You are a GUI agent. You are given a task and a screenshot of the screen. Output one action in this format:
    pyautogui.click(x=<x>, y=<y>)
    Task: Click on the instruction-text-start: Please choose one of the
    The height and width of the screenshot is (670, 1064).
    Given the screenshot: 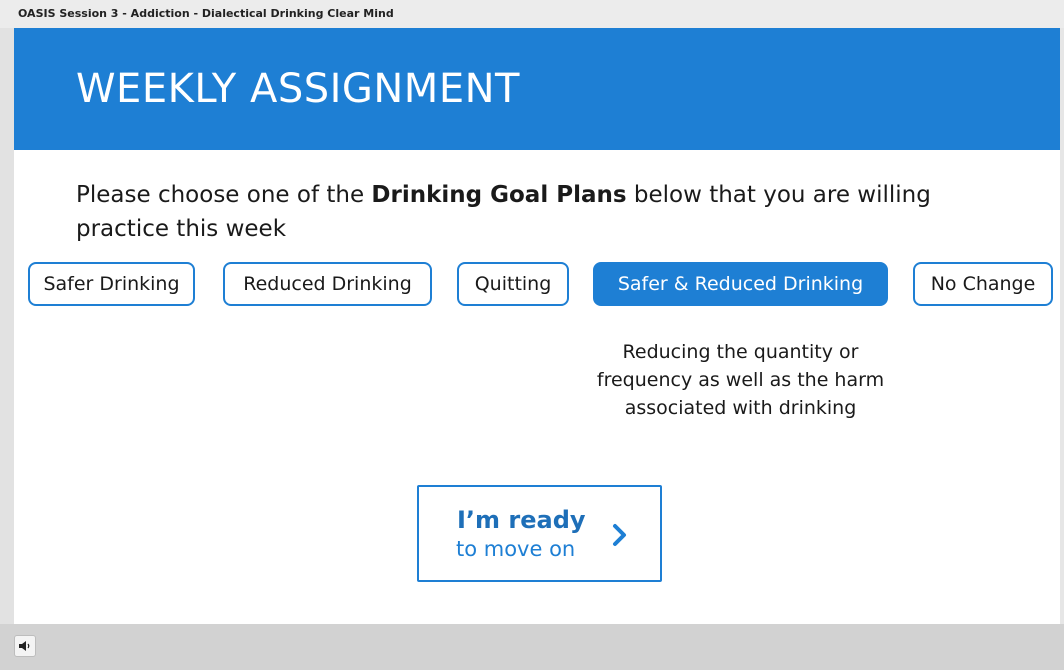 What is the action you would take?
    pyautogui.click(x=224, y=195)
    